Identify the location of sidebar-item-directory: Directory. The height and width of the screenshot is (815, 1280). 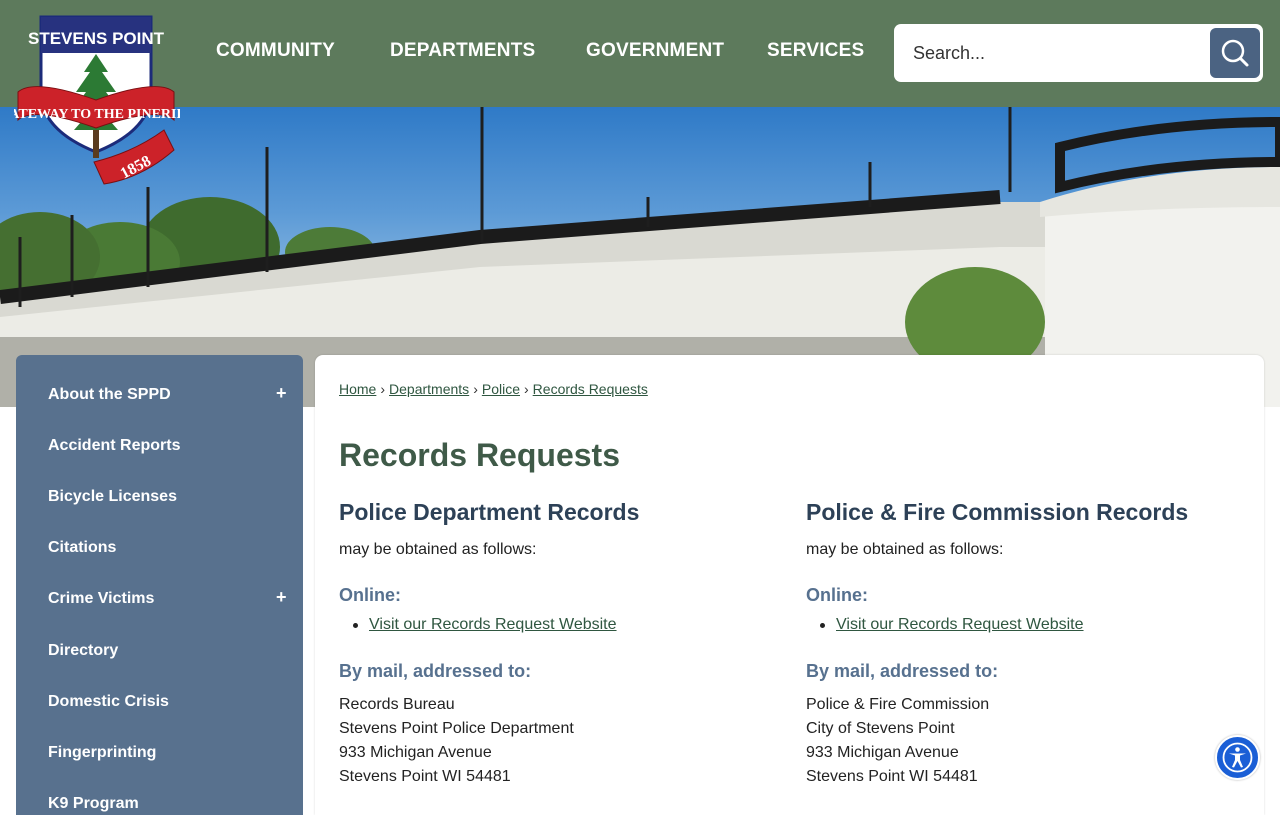
(159, 651).